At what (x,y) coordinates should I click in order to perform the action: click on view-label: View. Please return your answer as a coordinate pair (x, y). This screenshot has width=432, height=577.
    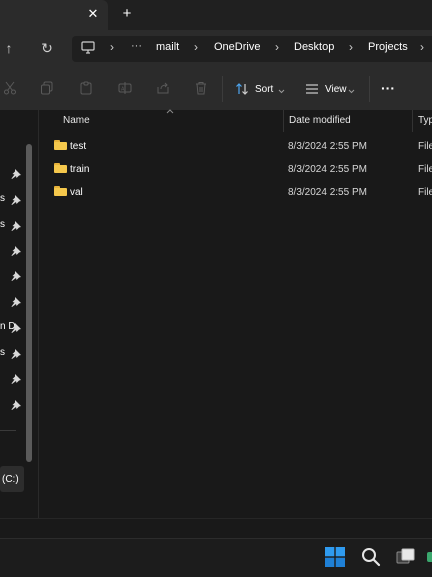
    Looking at the image, I should click on (336, 89).